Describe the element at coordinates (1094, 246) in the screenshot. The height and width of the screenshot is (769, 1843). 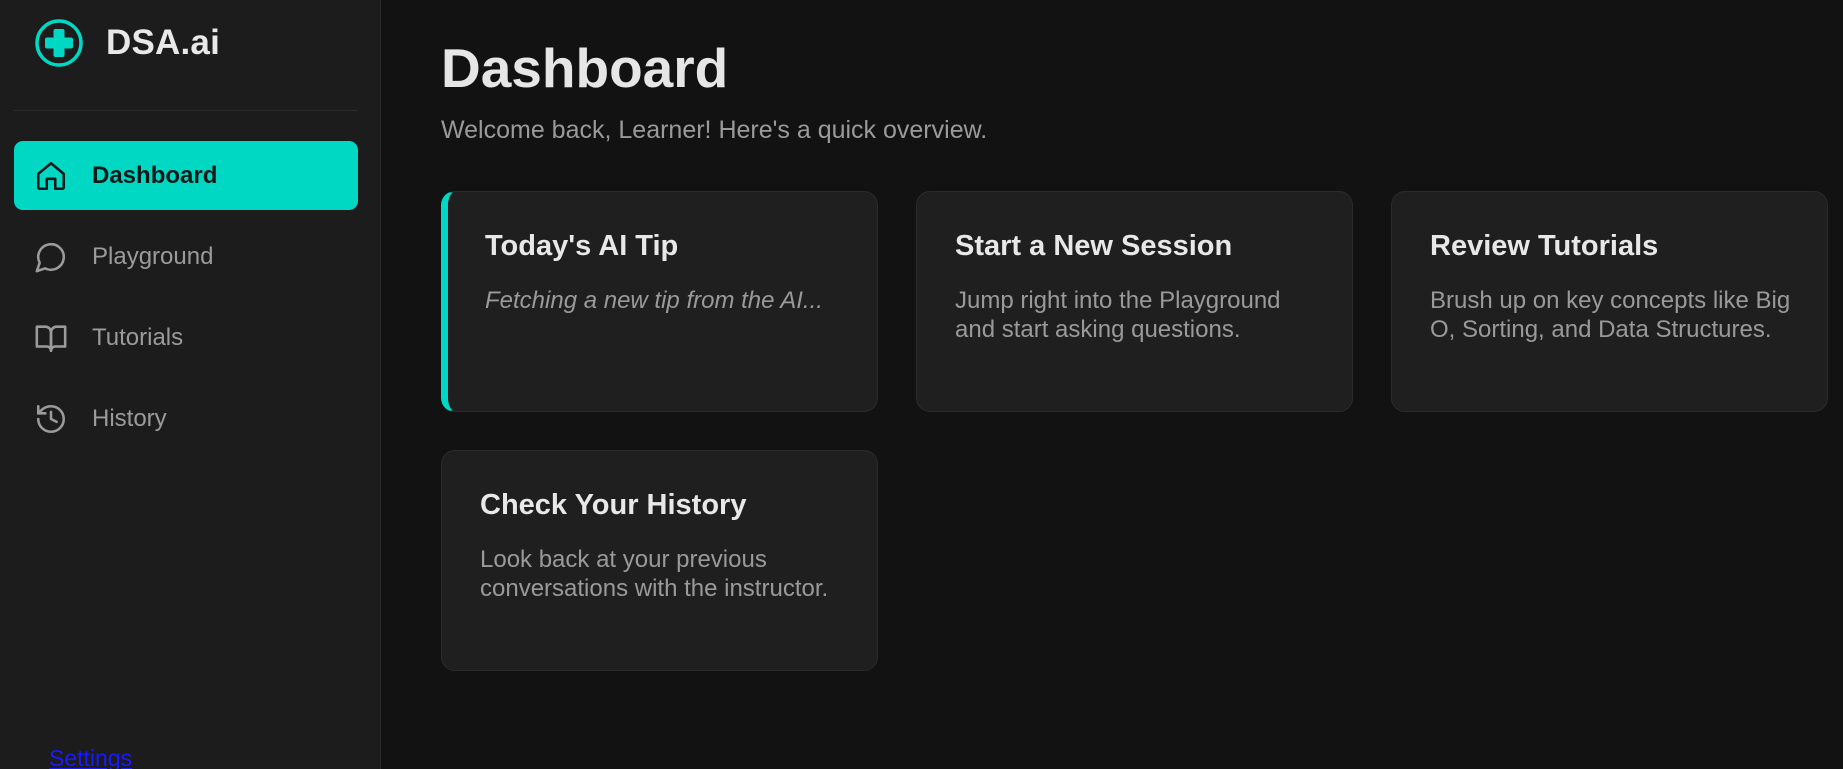
I see `card-title: Start a New Session` at that location.